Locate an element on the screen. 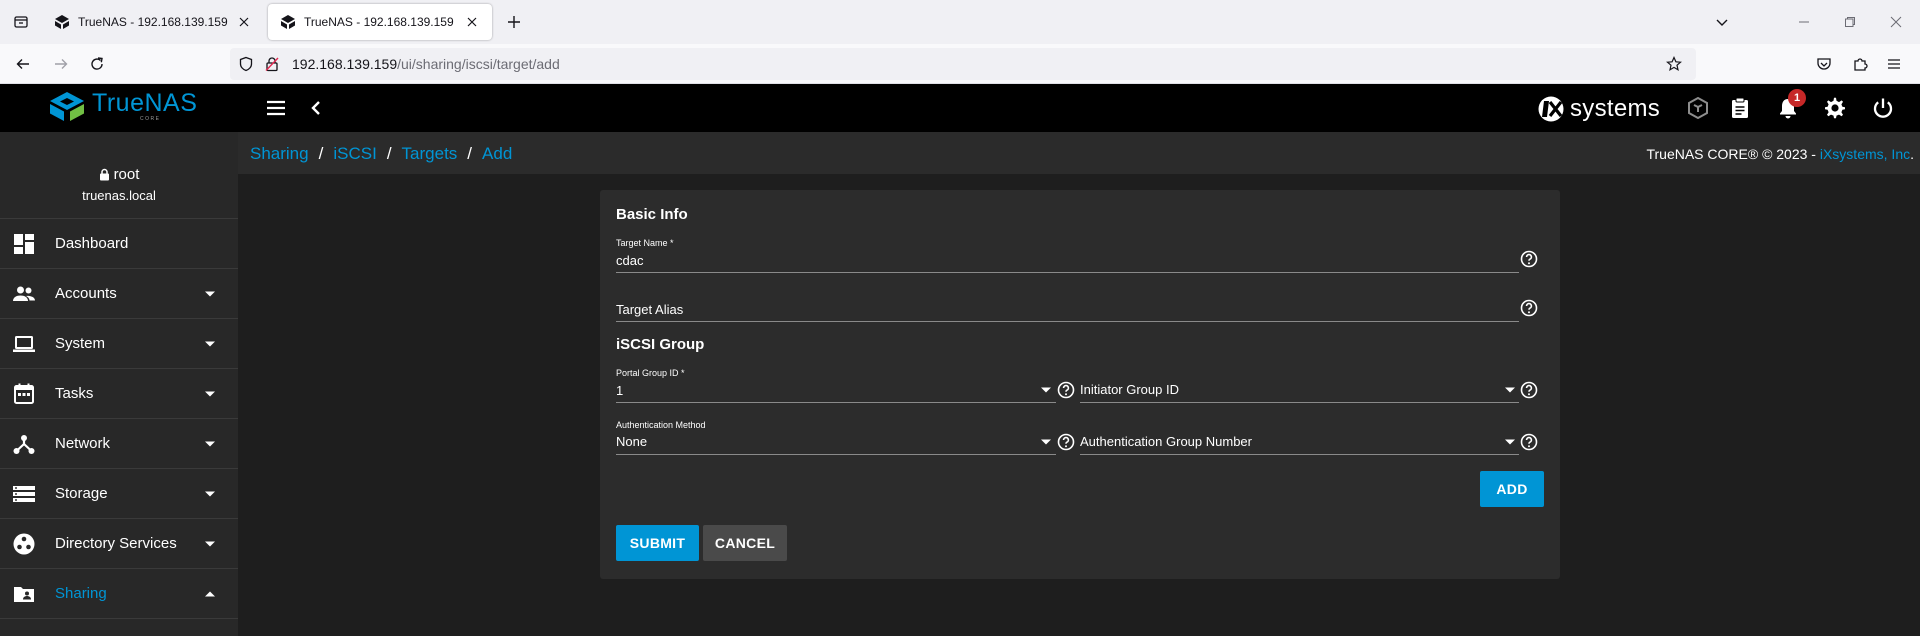  new-tab-icon is located at coordinates (514, 22).